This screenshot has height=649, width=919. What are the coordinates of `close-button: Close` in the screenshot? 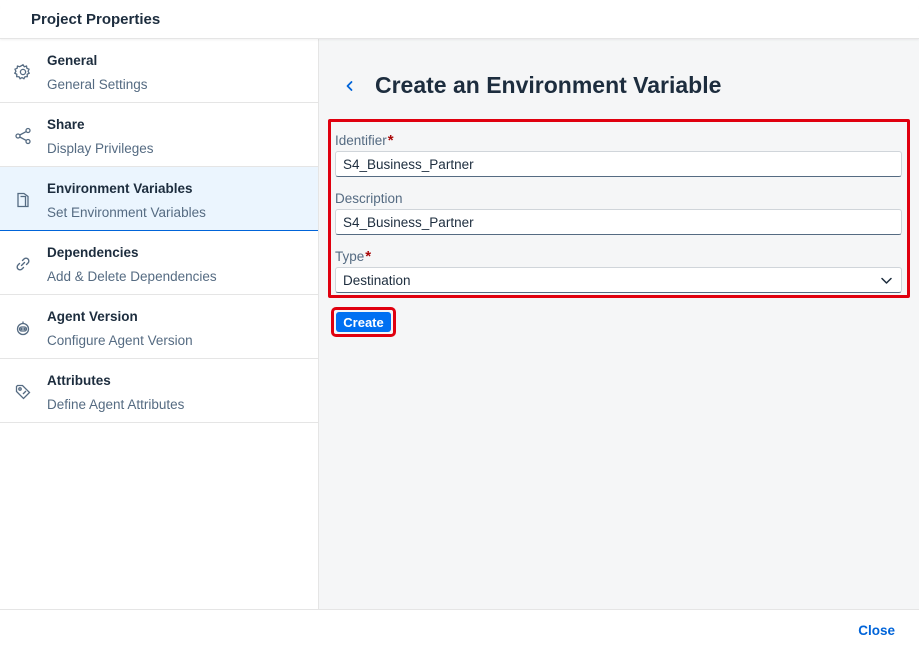 It's located at (876, 630).